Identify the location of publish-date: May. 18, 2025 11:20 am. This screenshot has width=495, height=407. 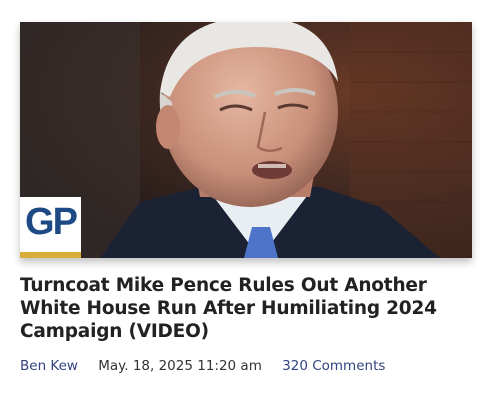
(180, 366).